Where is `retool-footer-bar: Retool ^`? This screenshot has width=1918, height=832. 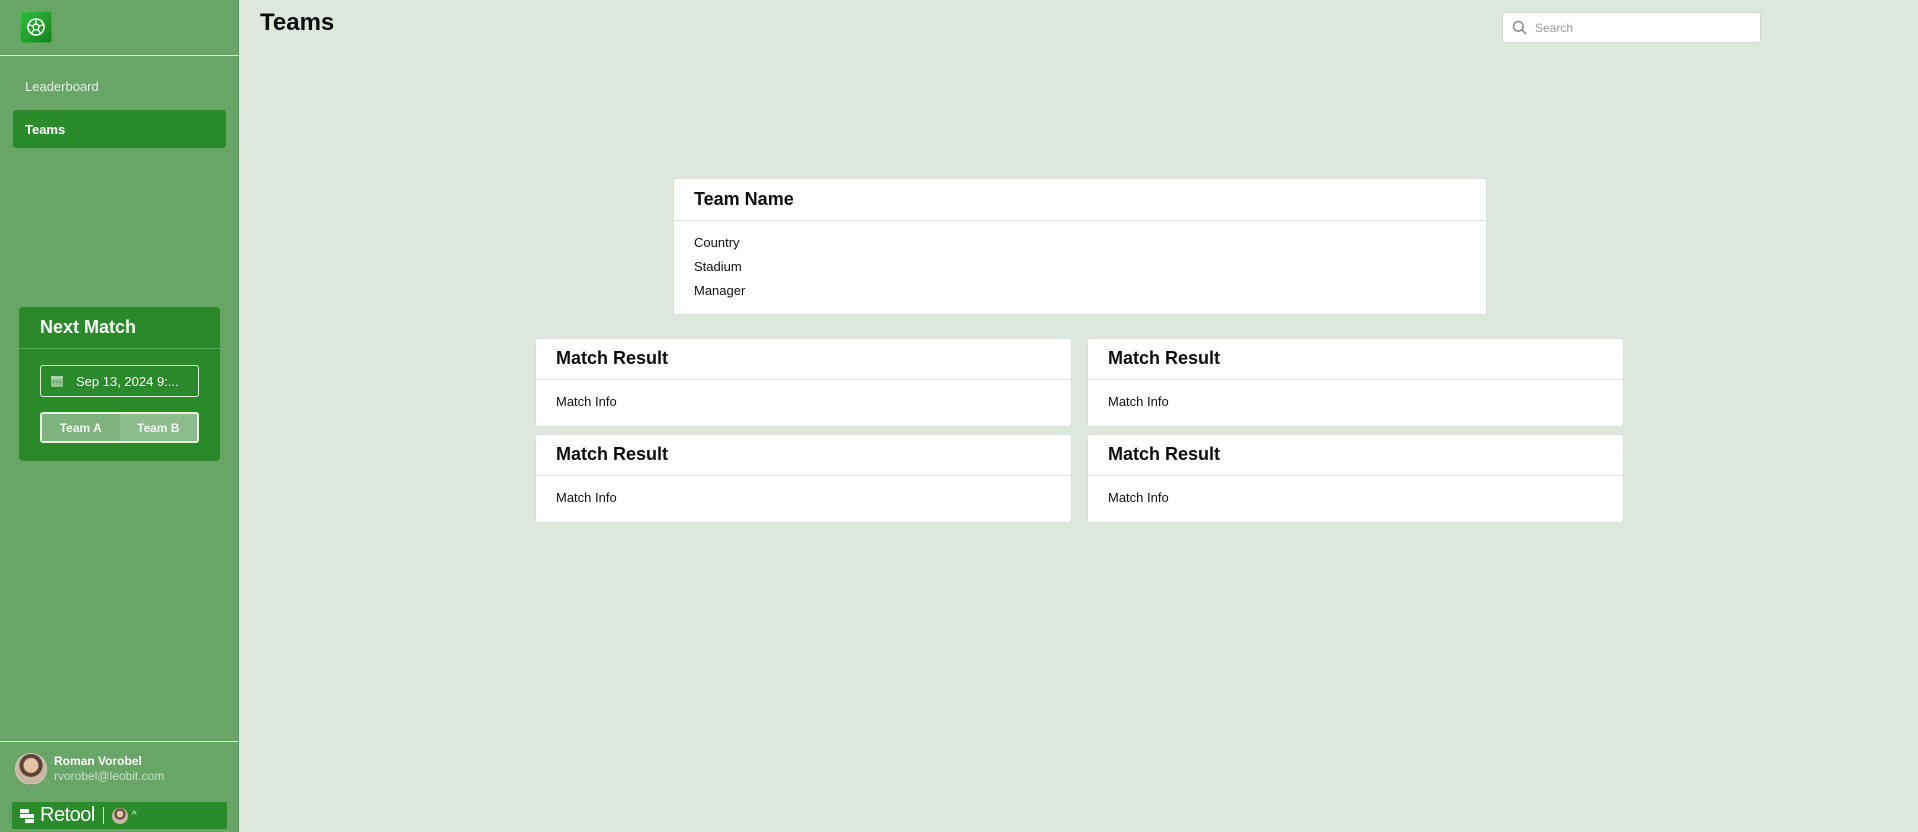
retool-footer-bar: Retool ^ is located at coordinates (119, 815).